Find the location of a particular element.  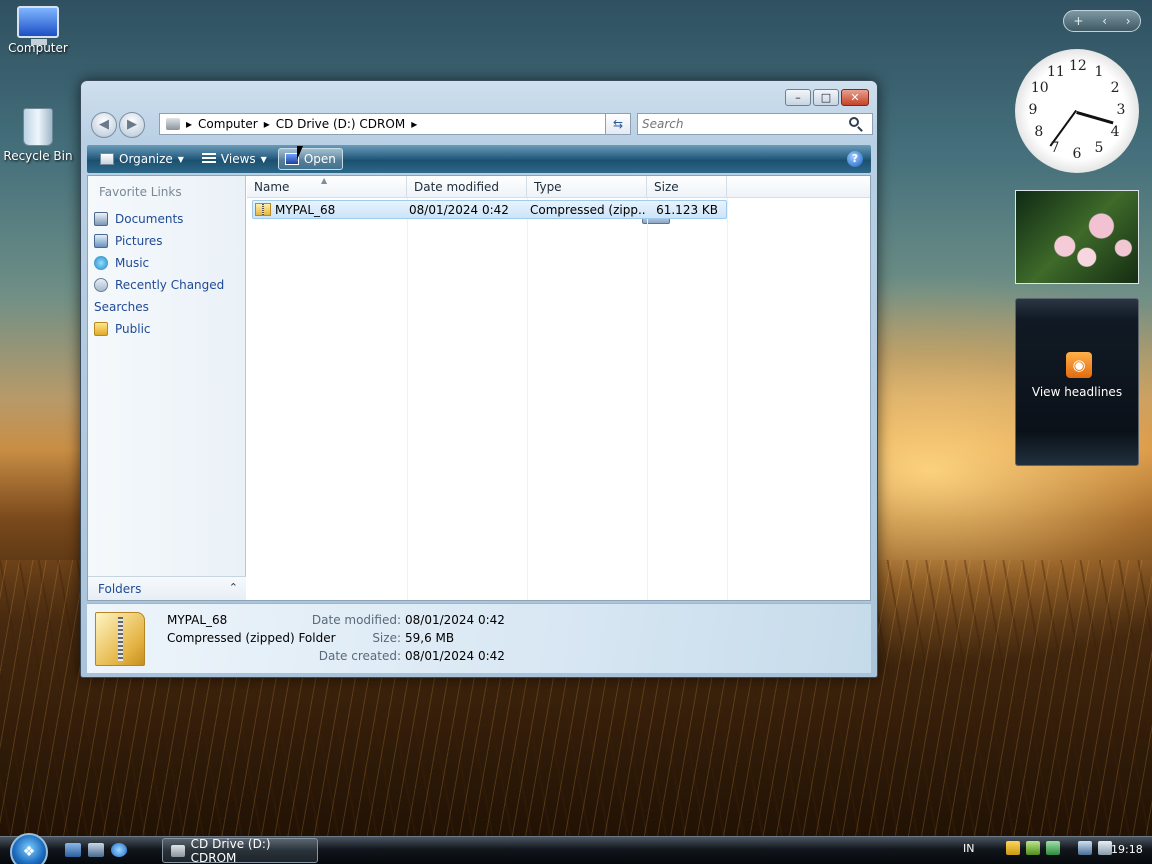

caption-buttons: – □ ✕ is located at coordinates (827, 97).